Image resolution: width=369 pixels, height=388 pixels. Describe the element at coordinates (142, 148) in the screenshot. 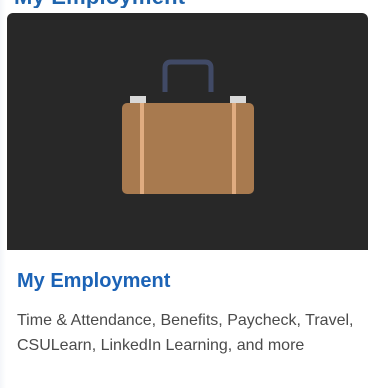

I see `briefcase-stripe-left` at that location.